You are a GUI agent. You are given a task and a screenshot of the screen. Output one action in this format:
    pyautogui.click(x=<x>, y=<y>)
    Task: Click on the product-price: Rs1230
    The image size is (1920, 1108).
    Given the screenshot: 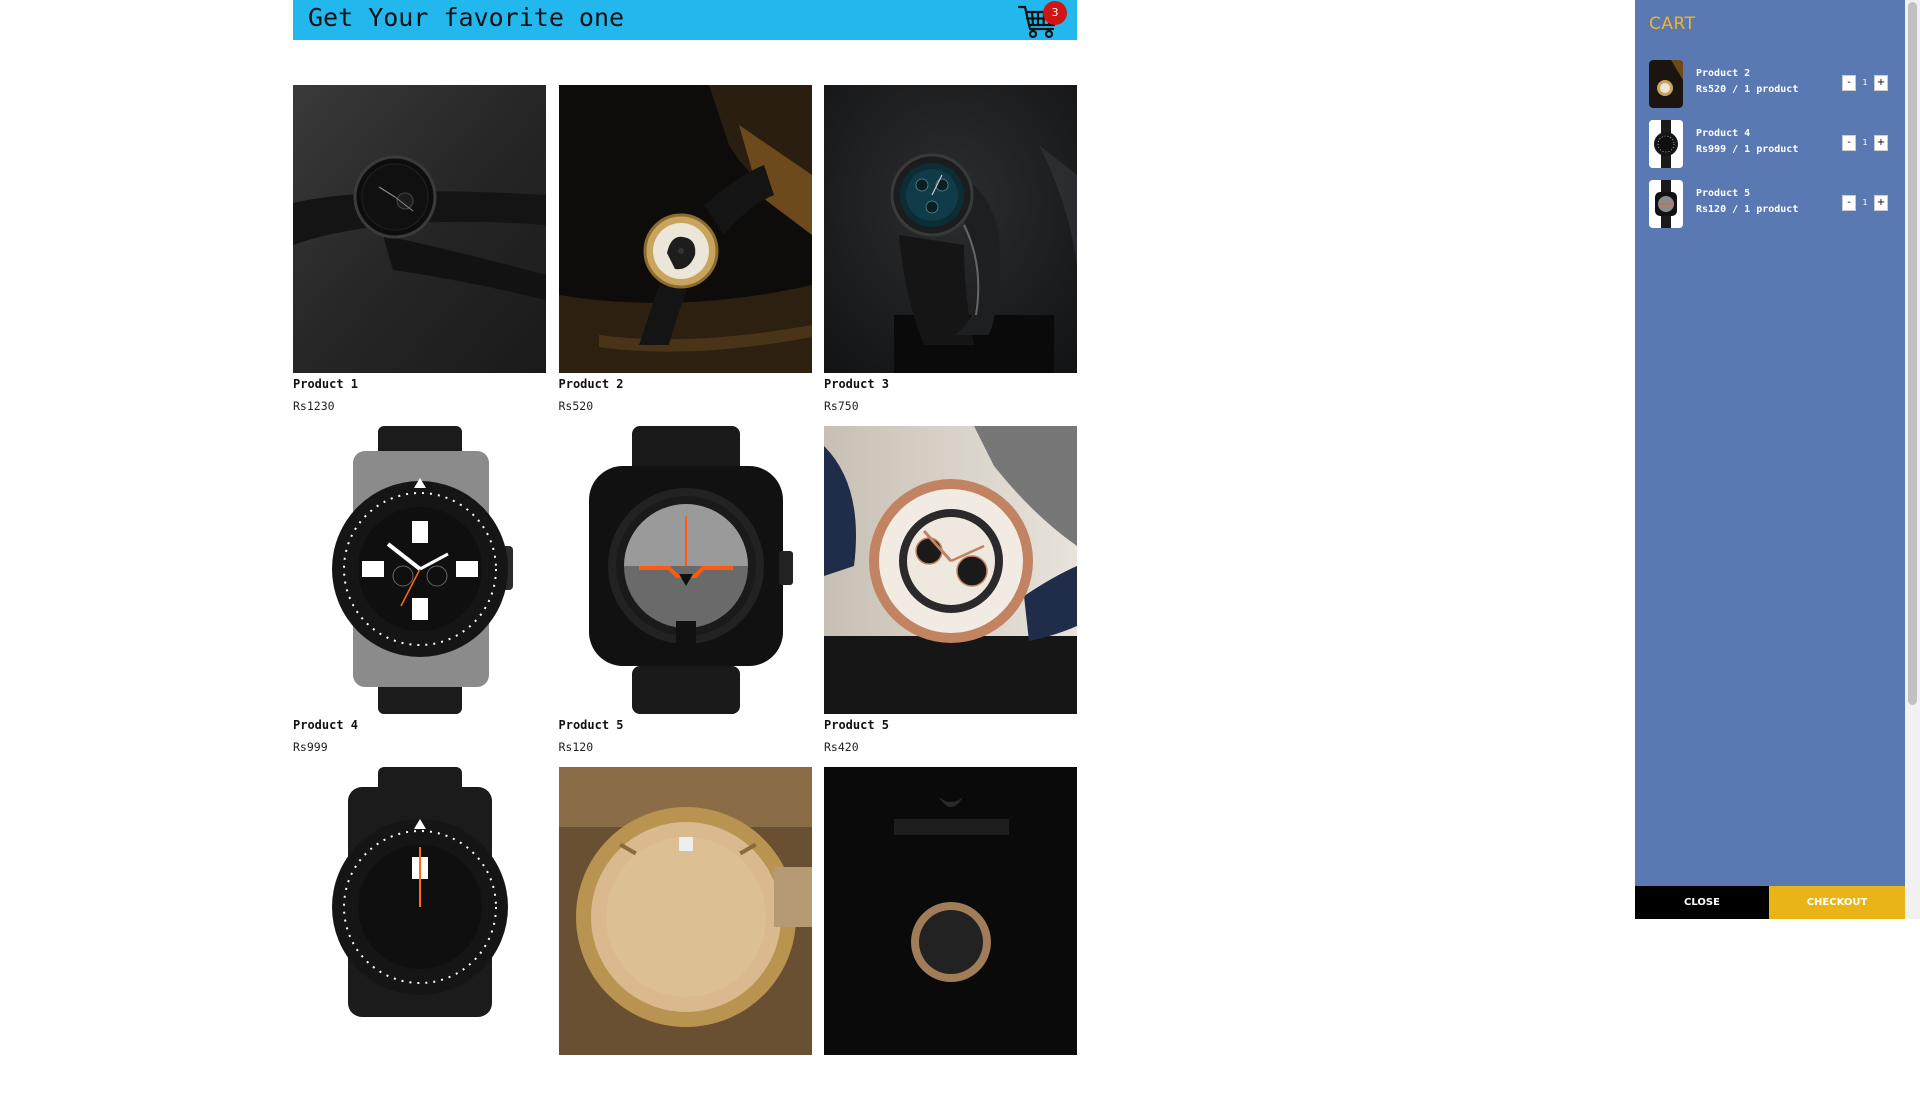 What is the action you would take?
    pyautogui.click(x=314, y=406)
    